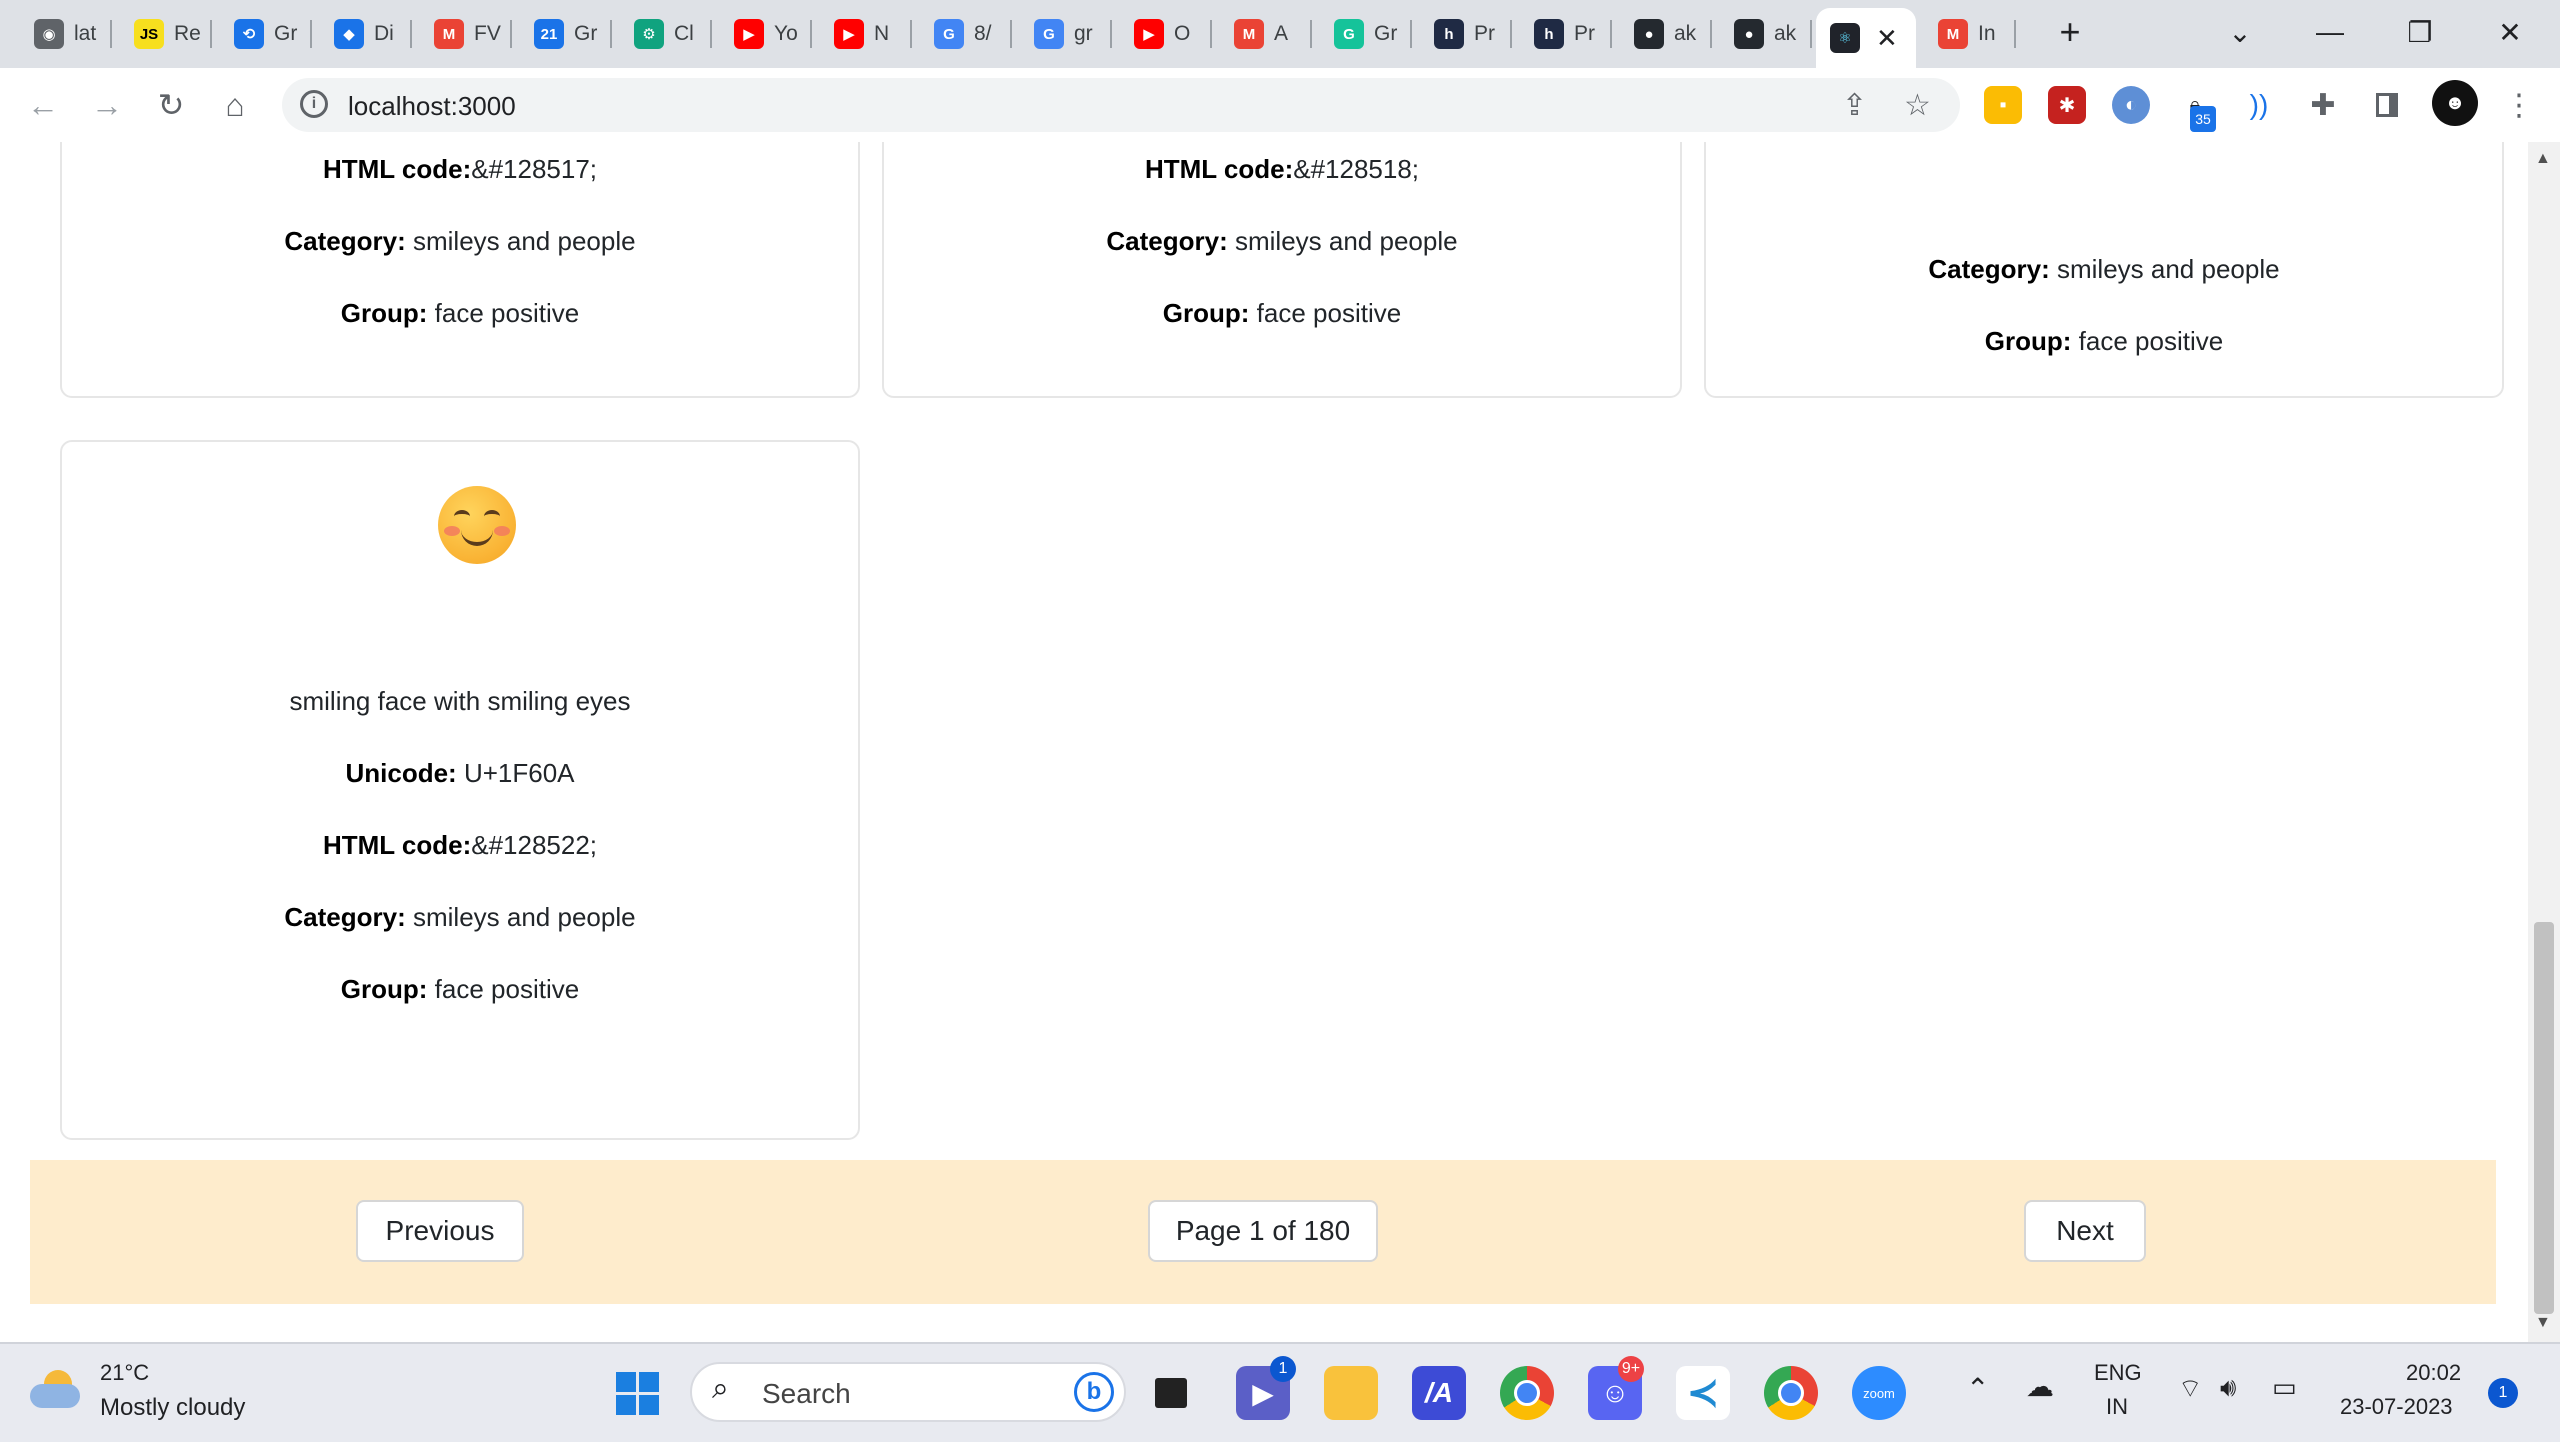  Describe the element at coordinates (2433, 1373) in the screenshot. I see `clock-time: 20:02` at that location.